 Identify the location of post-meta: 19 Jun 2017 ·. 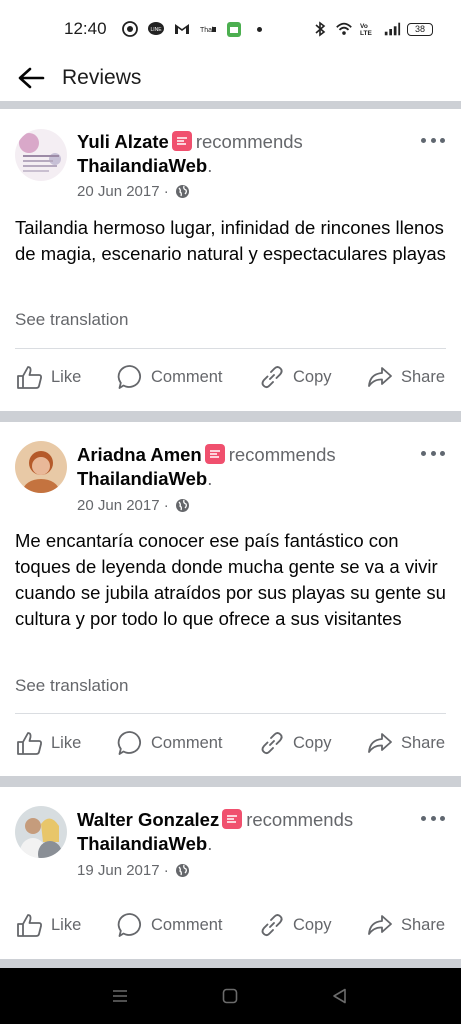
(133, 870).